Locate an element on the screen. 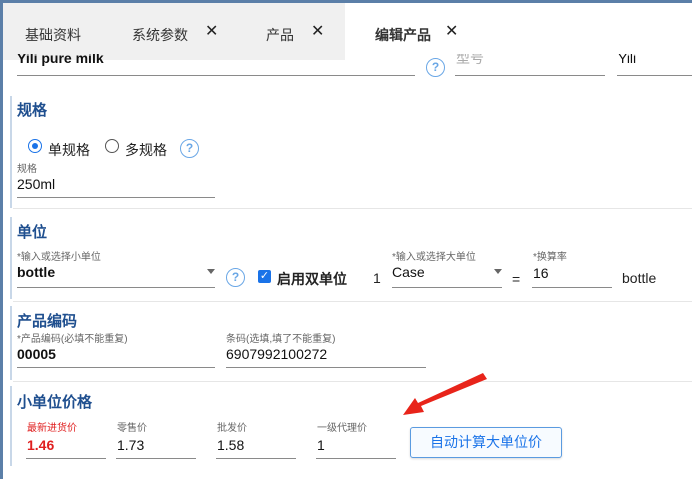 The width and height of the screenshot is (692, 479). wholesale-price-underline is located at coordinates (256, 458).